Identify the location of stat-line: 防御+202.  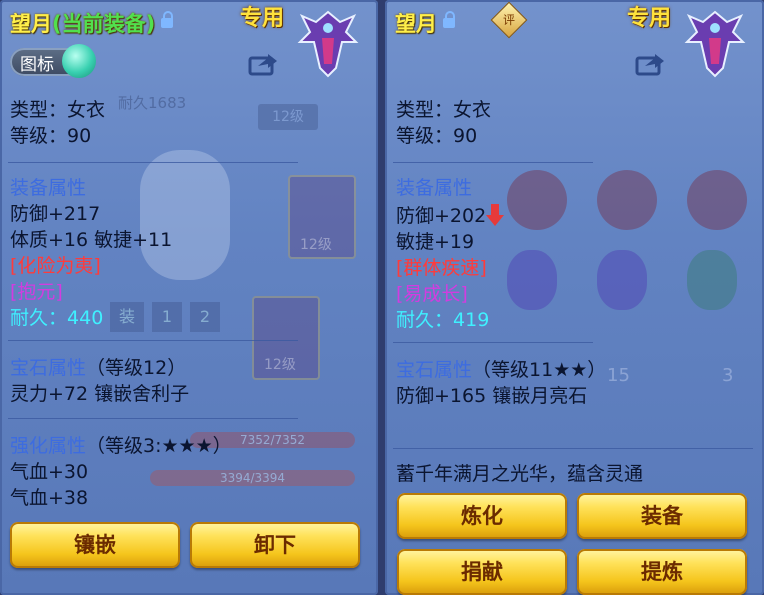
(450, 216).